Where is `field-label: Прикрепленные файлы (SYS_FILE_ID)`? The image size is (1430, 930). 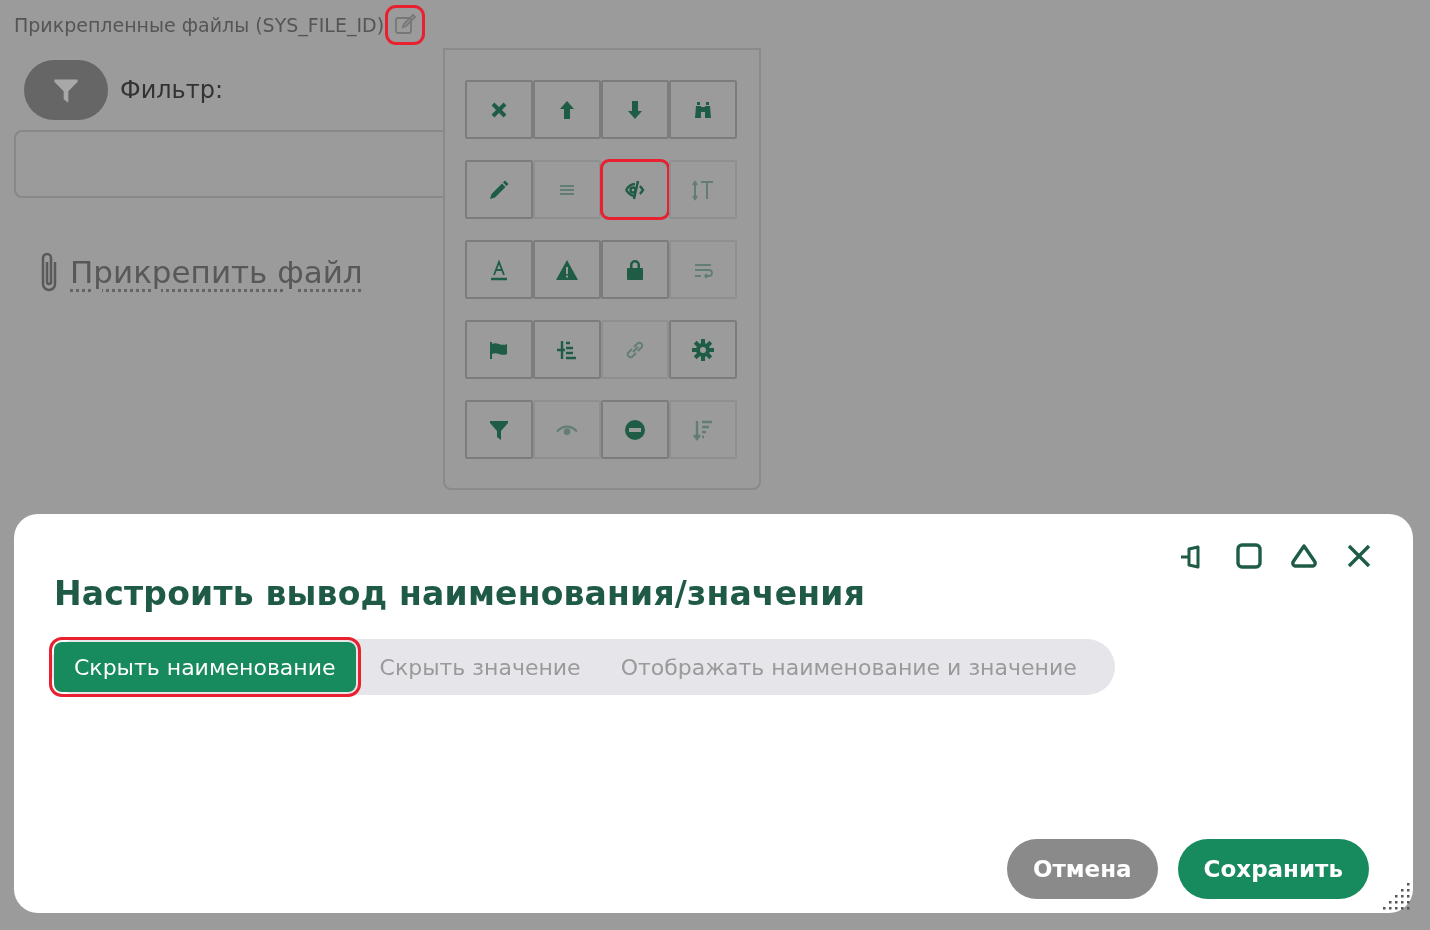
field-label: Прикрепленные файлы (SYS_FILE_ID) is located at coordinates (199, 25).